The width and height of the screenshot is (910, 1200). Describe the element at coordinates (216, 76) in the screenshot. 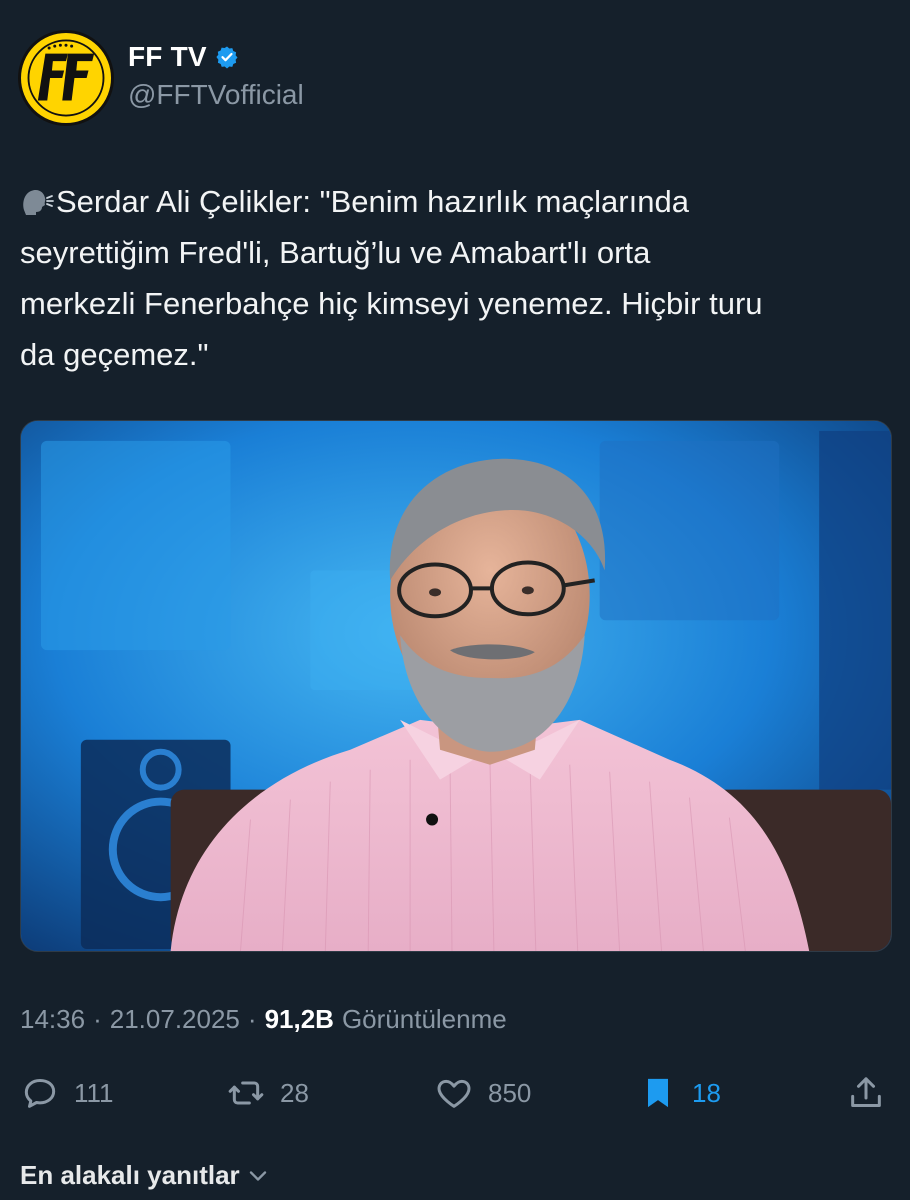

I see `name-block: FF TV @FFTVofficial` at that location.